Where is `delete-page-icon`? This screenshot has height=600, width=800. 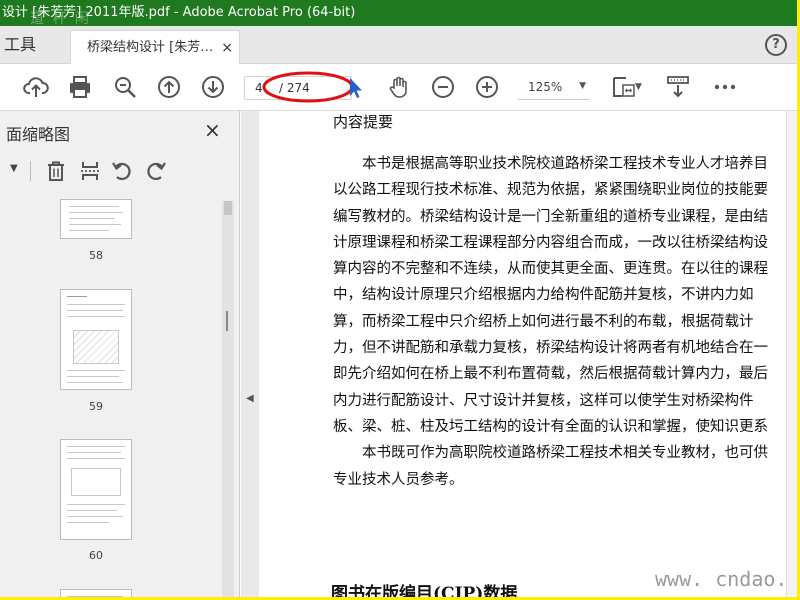 delete-page-icon is located at coordinates (56, 171).